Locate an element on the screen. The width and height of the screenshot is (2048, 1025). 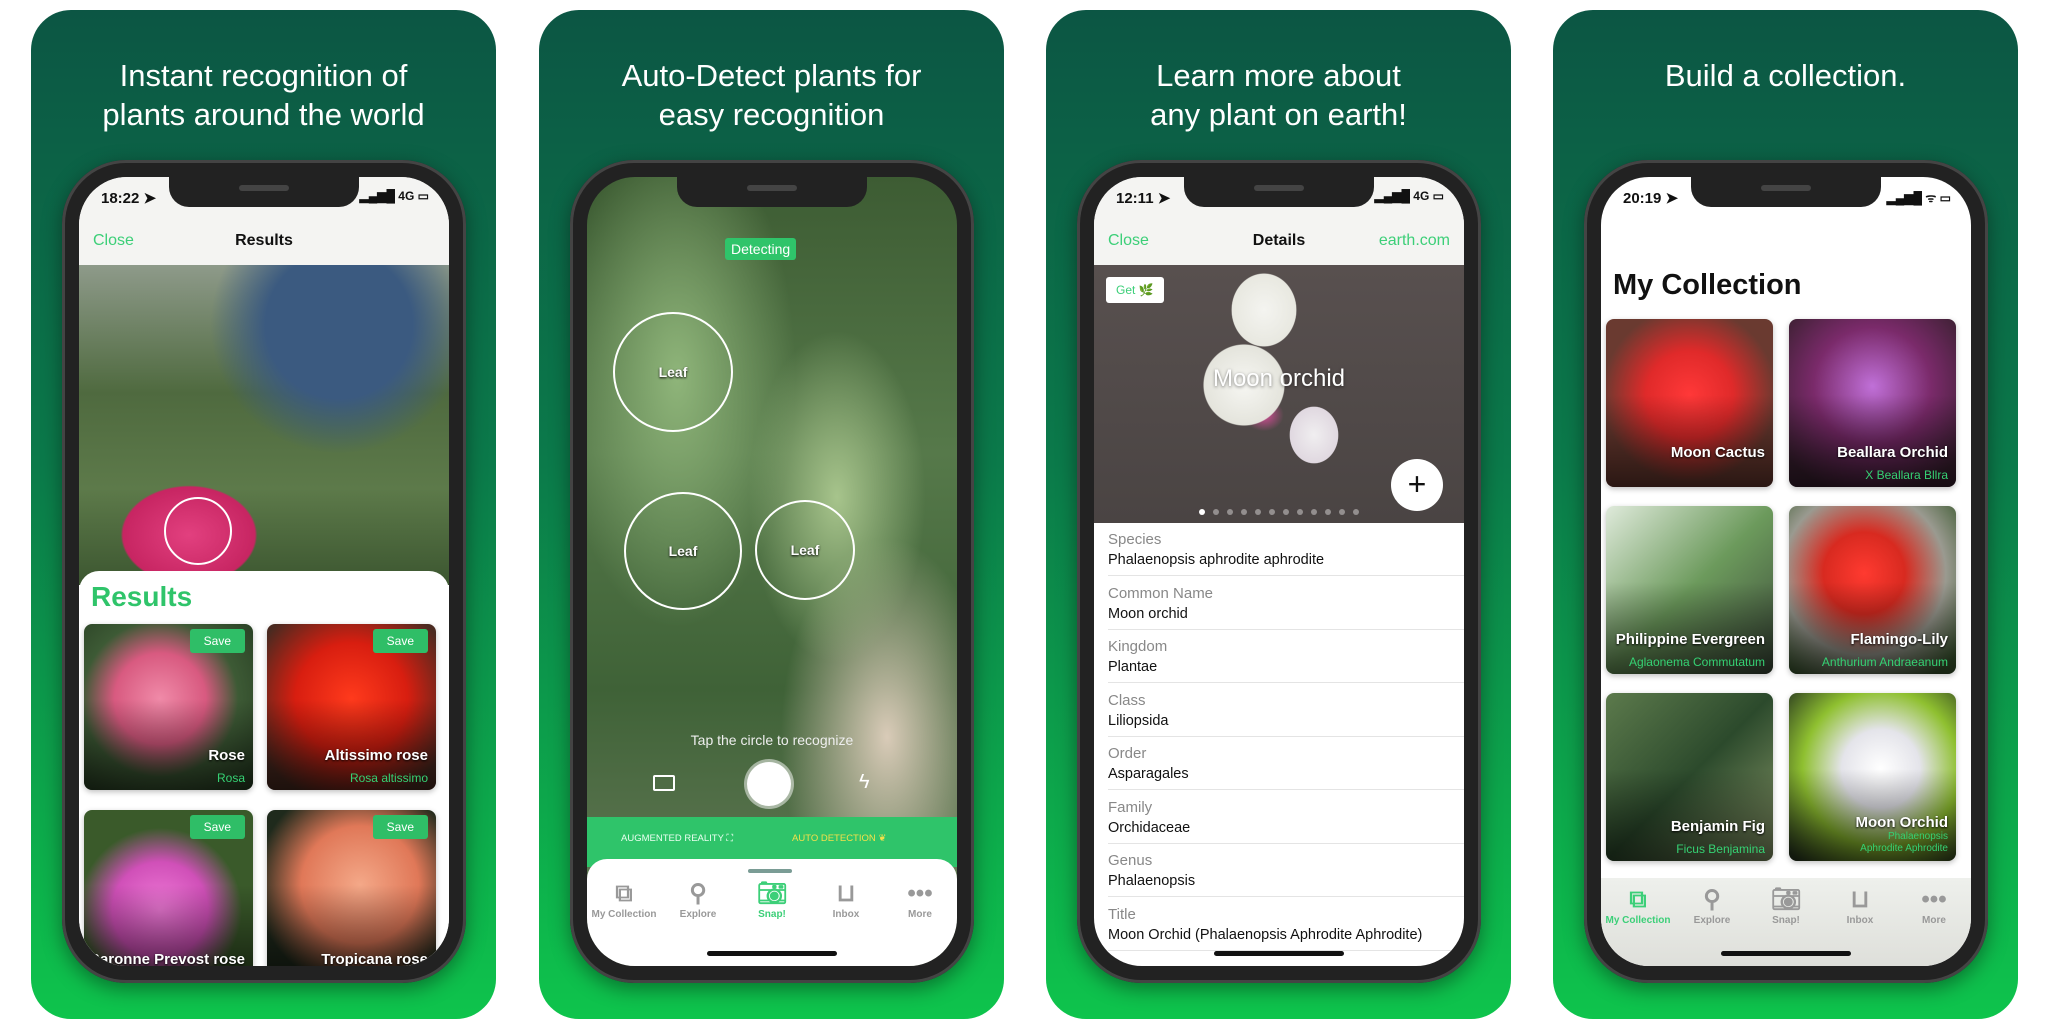
detail-label: Species is located at coordinates (1135, 539).